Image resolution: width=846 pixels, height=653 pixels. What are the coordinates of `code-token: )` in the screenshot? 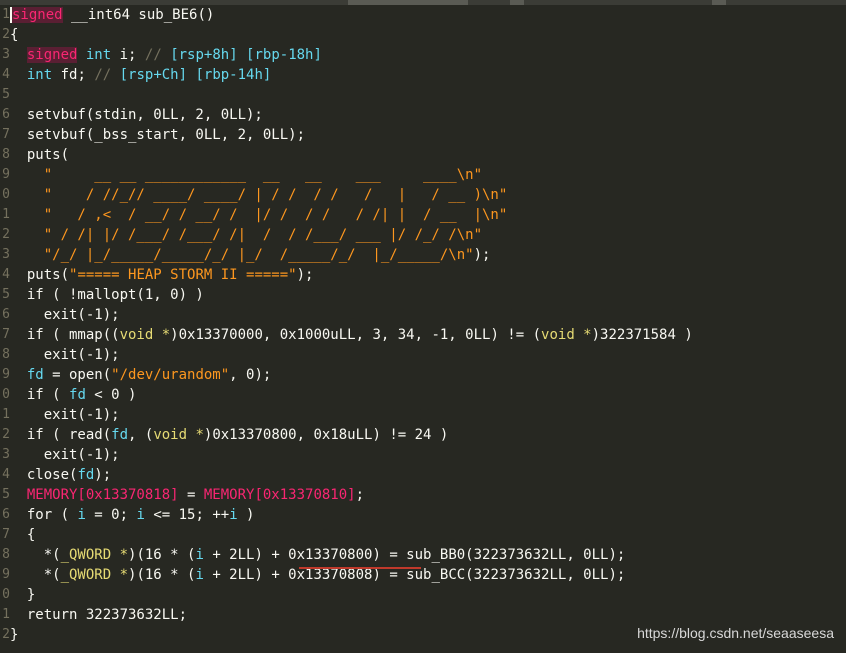 It's located at (246, 515).